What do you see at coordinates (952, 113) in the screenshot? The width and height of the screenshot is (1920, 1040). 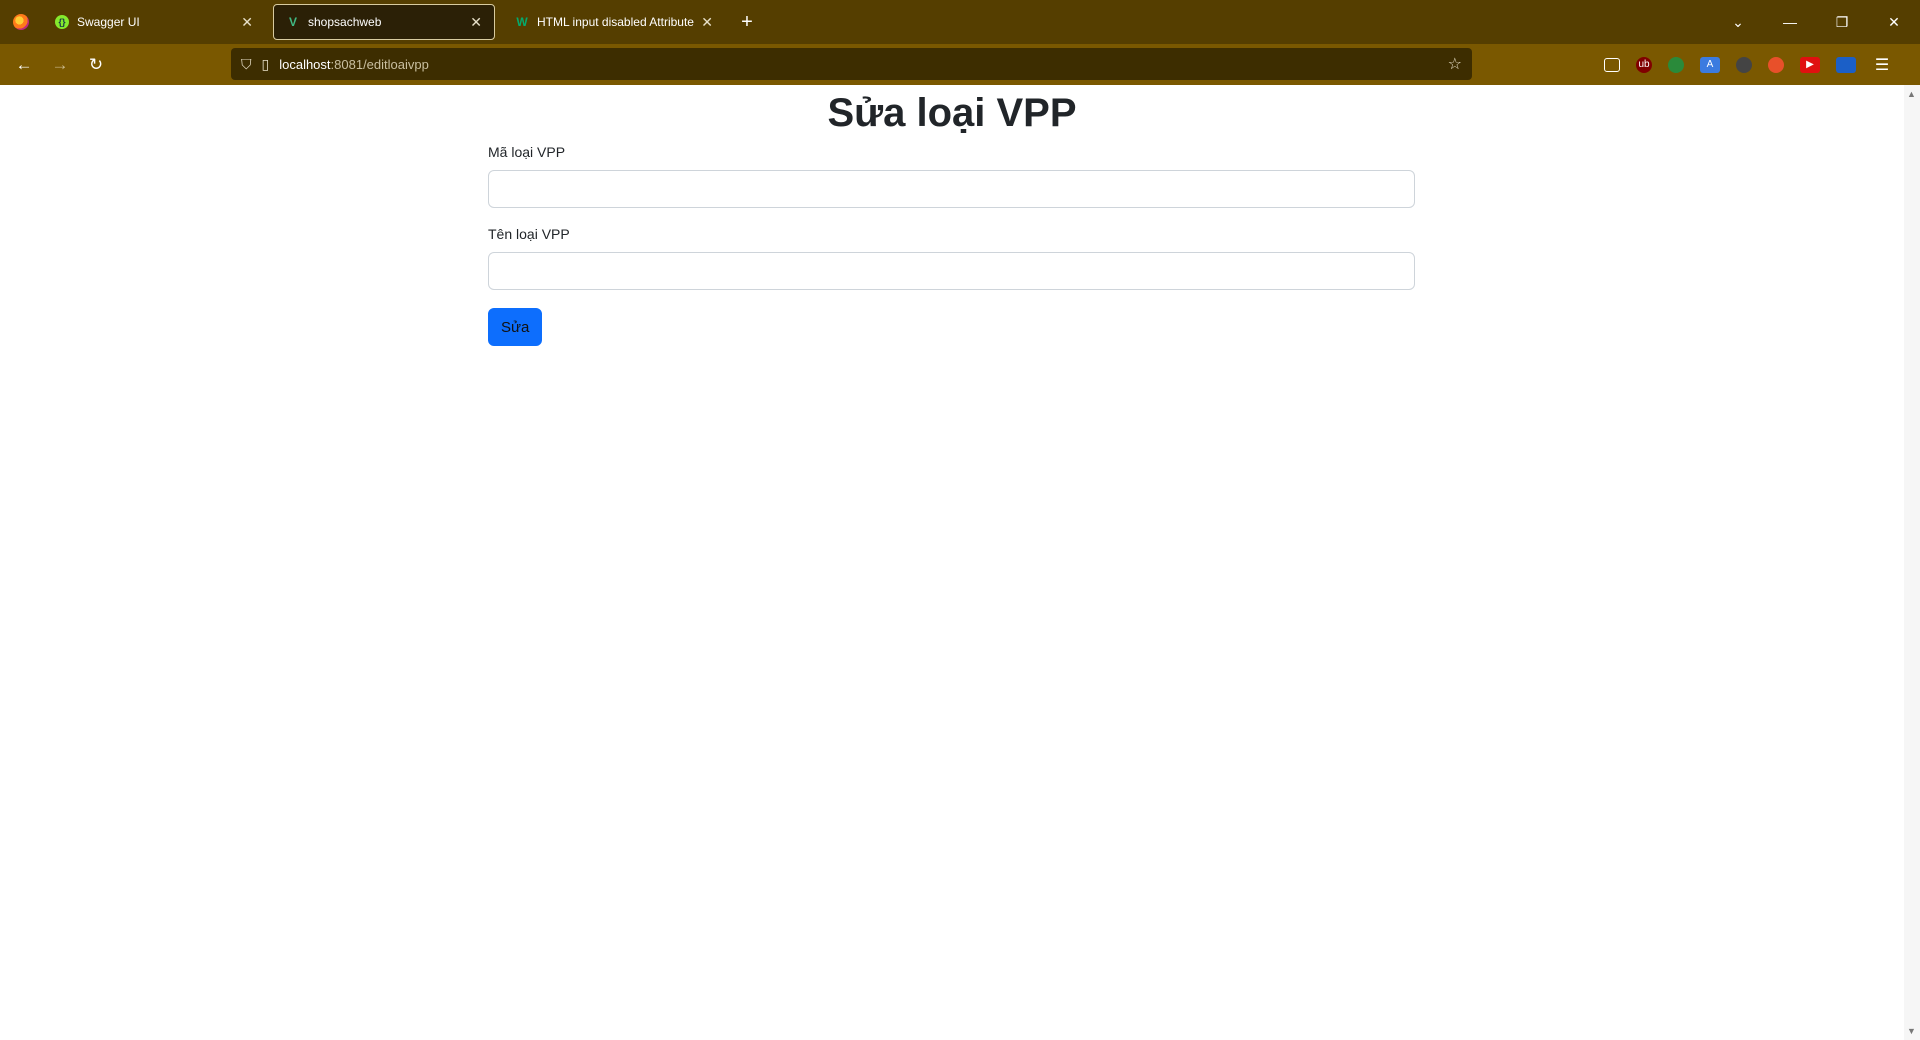 I see `page-title: Sửa loại VPP` at bounding box center [952, 113].